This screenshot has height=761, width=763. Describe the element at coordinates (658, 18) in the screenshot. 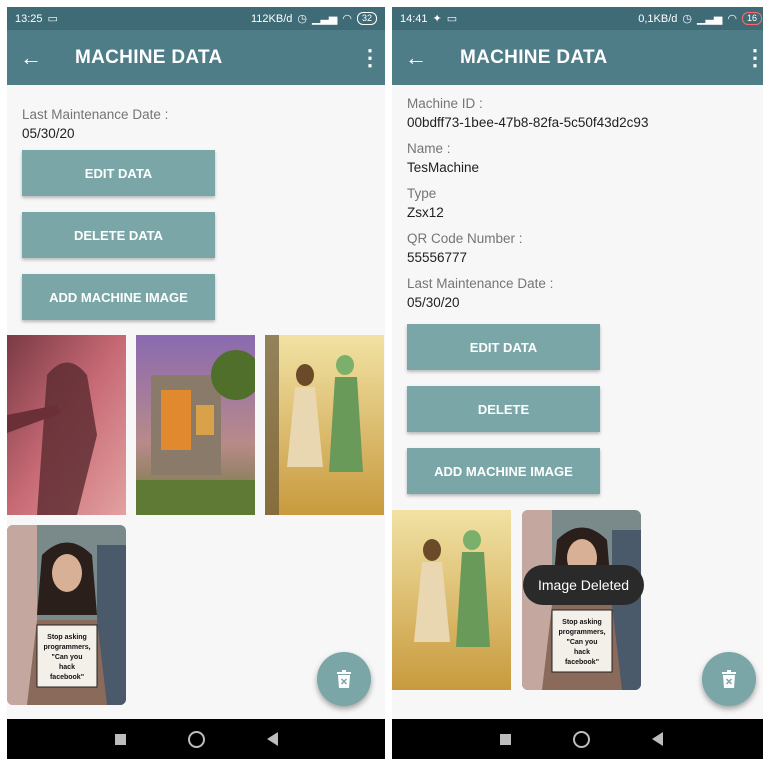

I see `network-speed: 0,1KB/d` at that location.